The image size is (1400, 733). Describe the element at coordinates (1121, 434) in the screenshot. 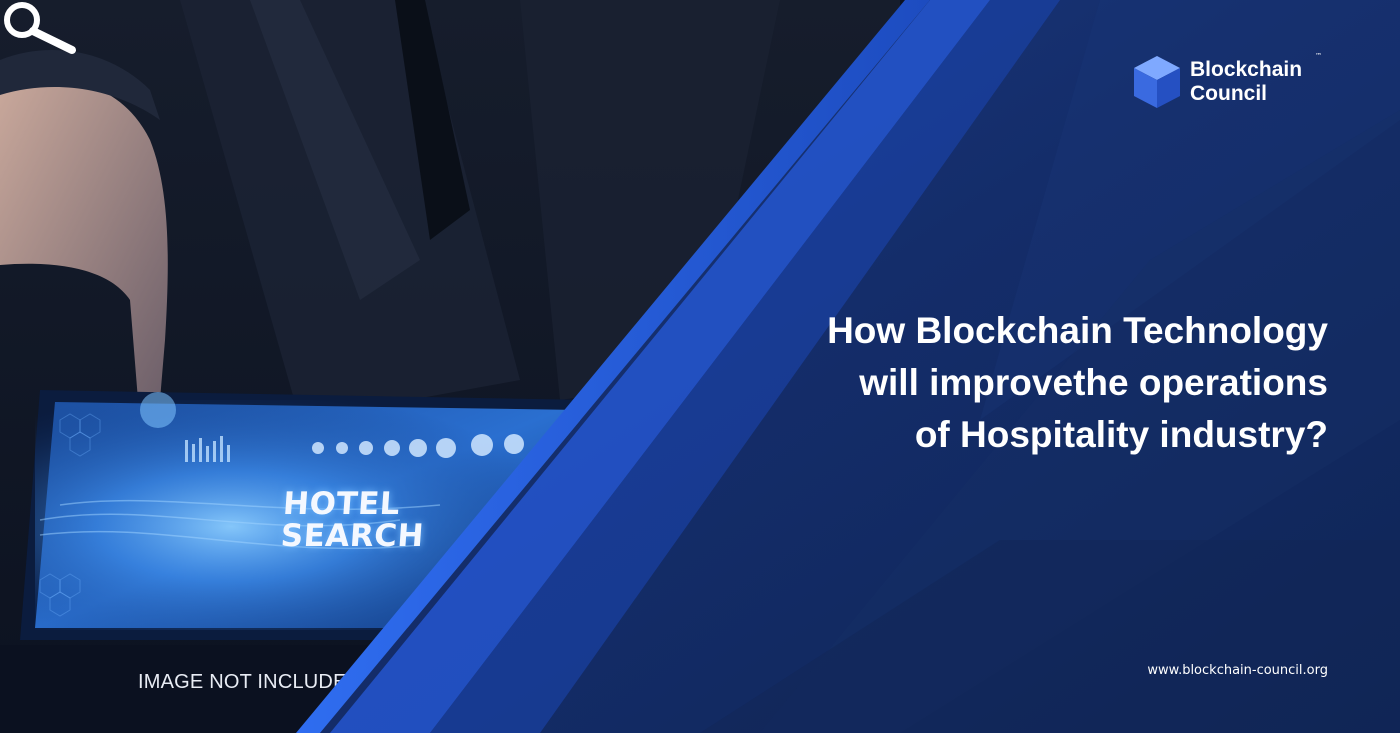

I see `headline-line3: of Hospitality industry?` at that location.